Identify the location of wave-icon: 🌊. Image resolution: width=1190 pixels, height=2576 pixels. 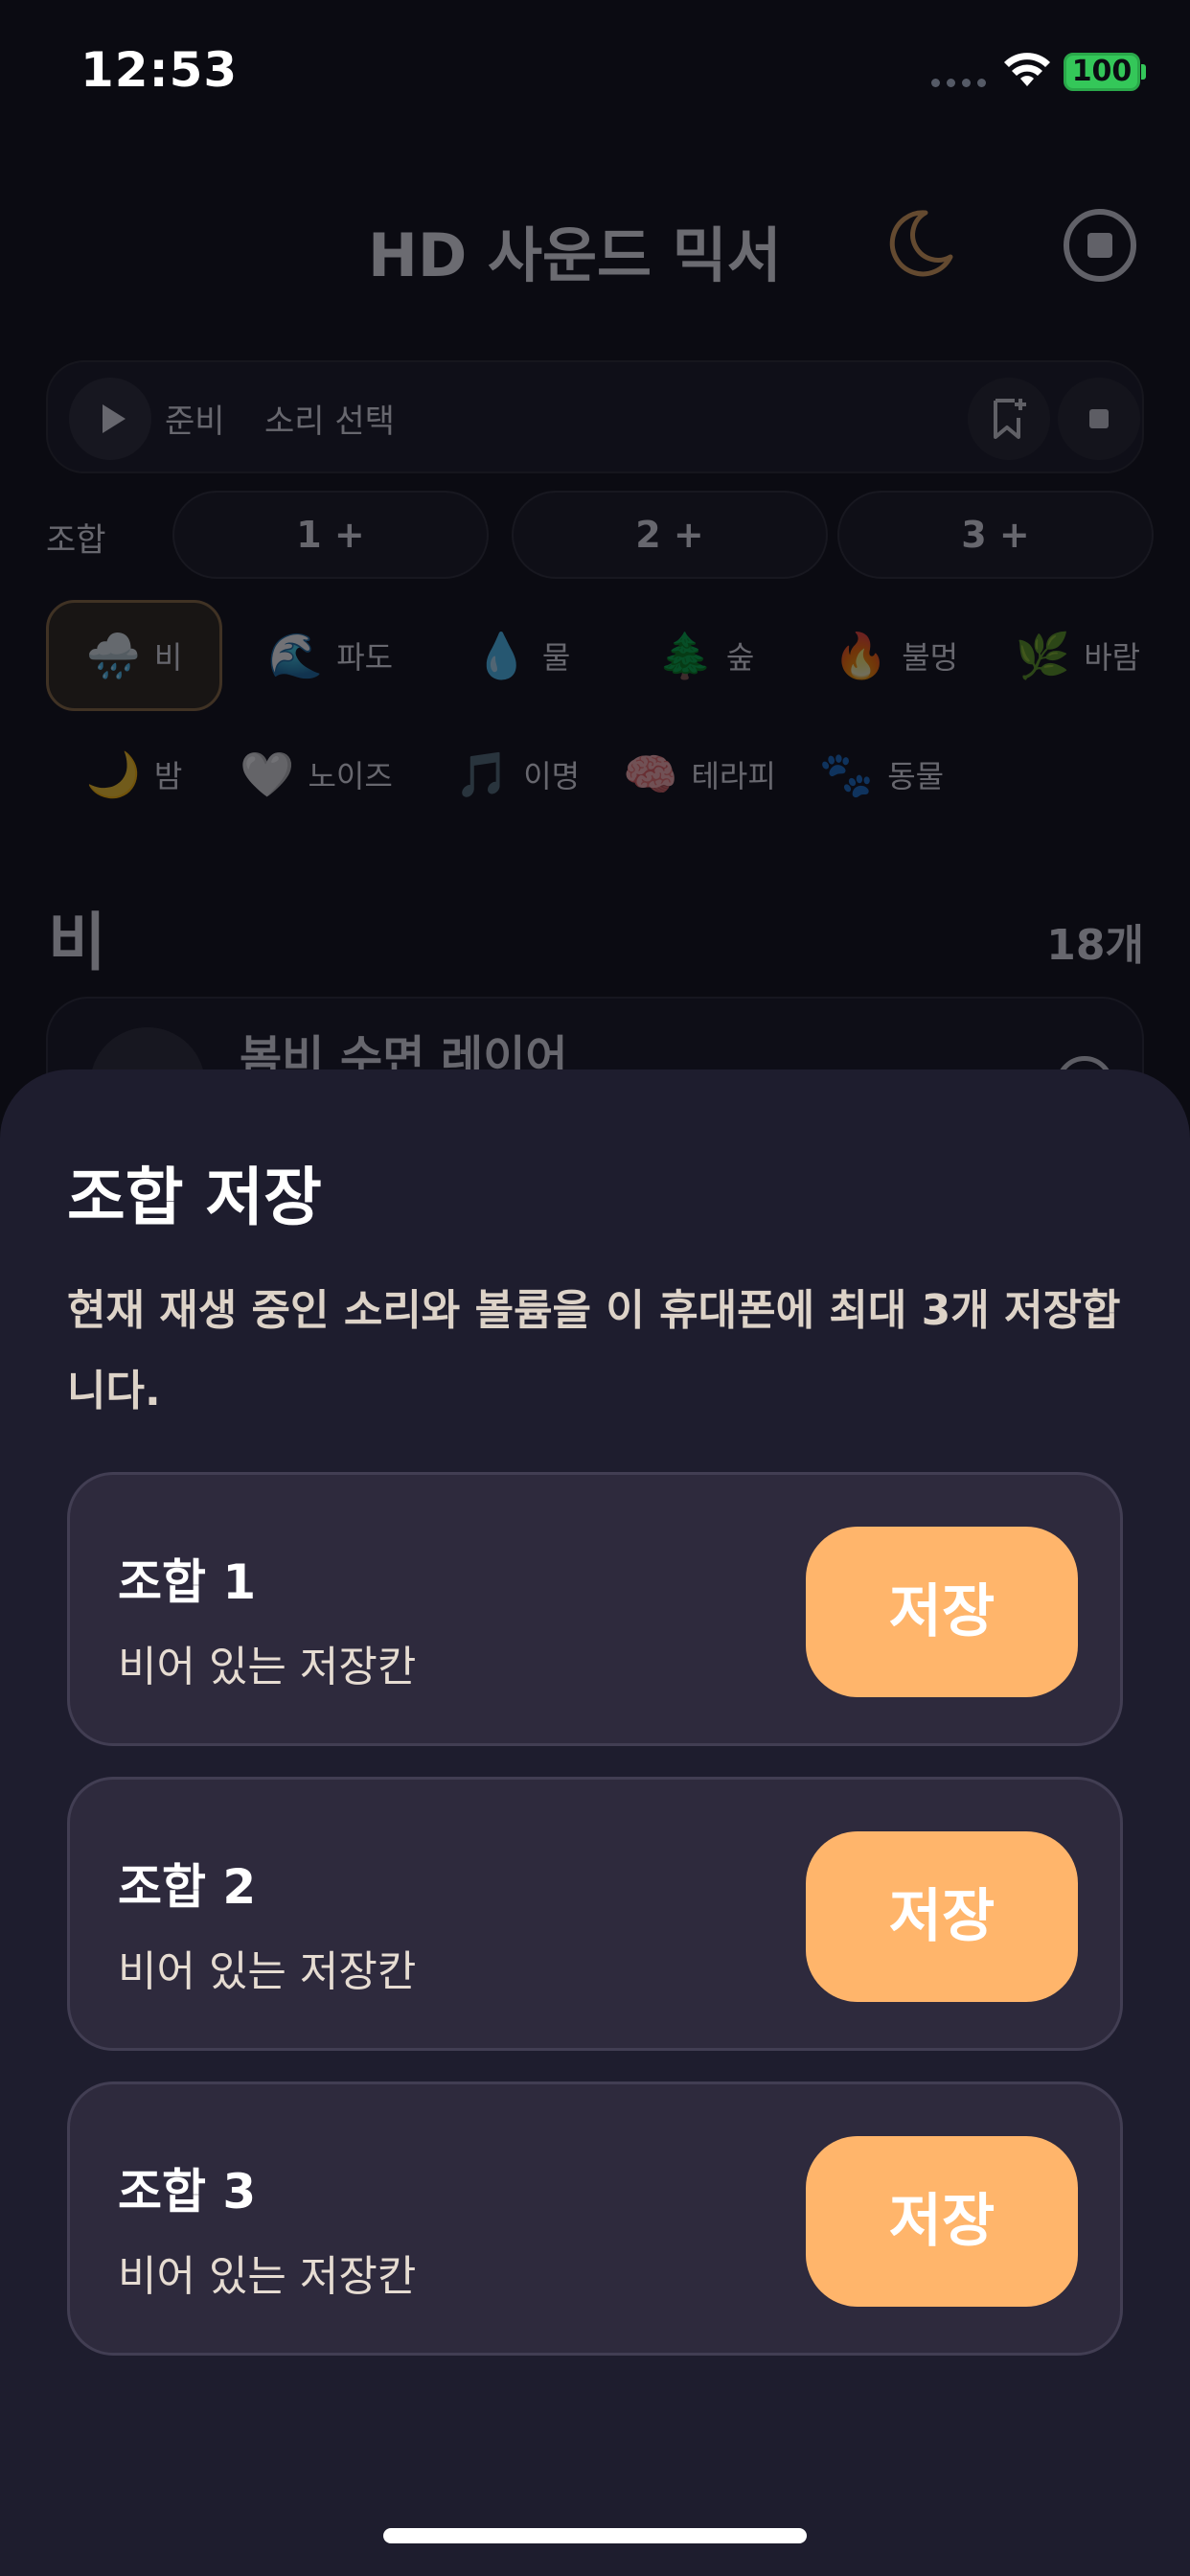
(295, 655).